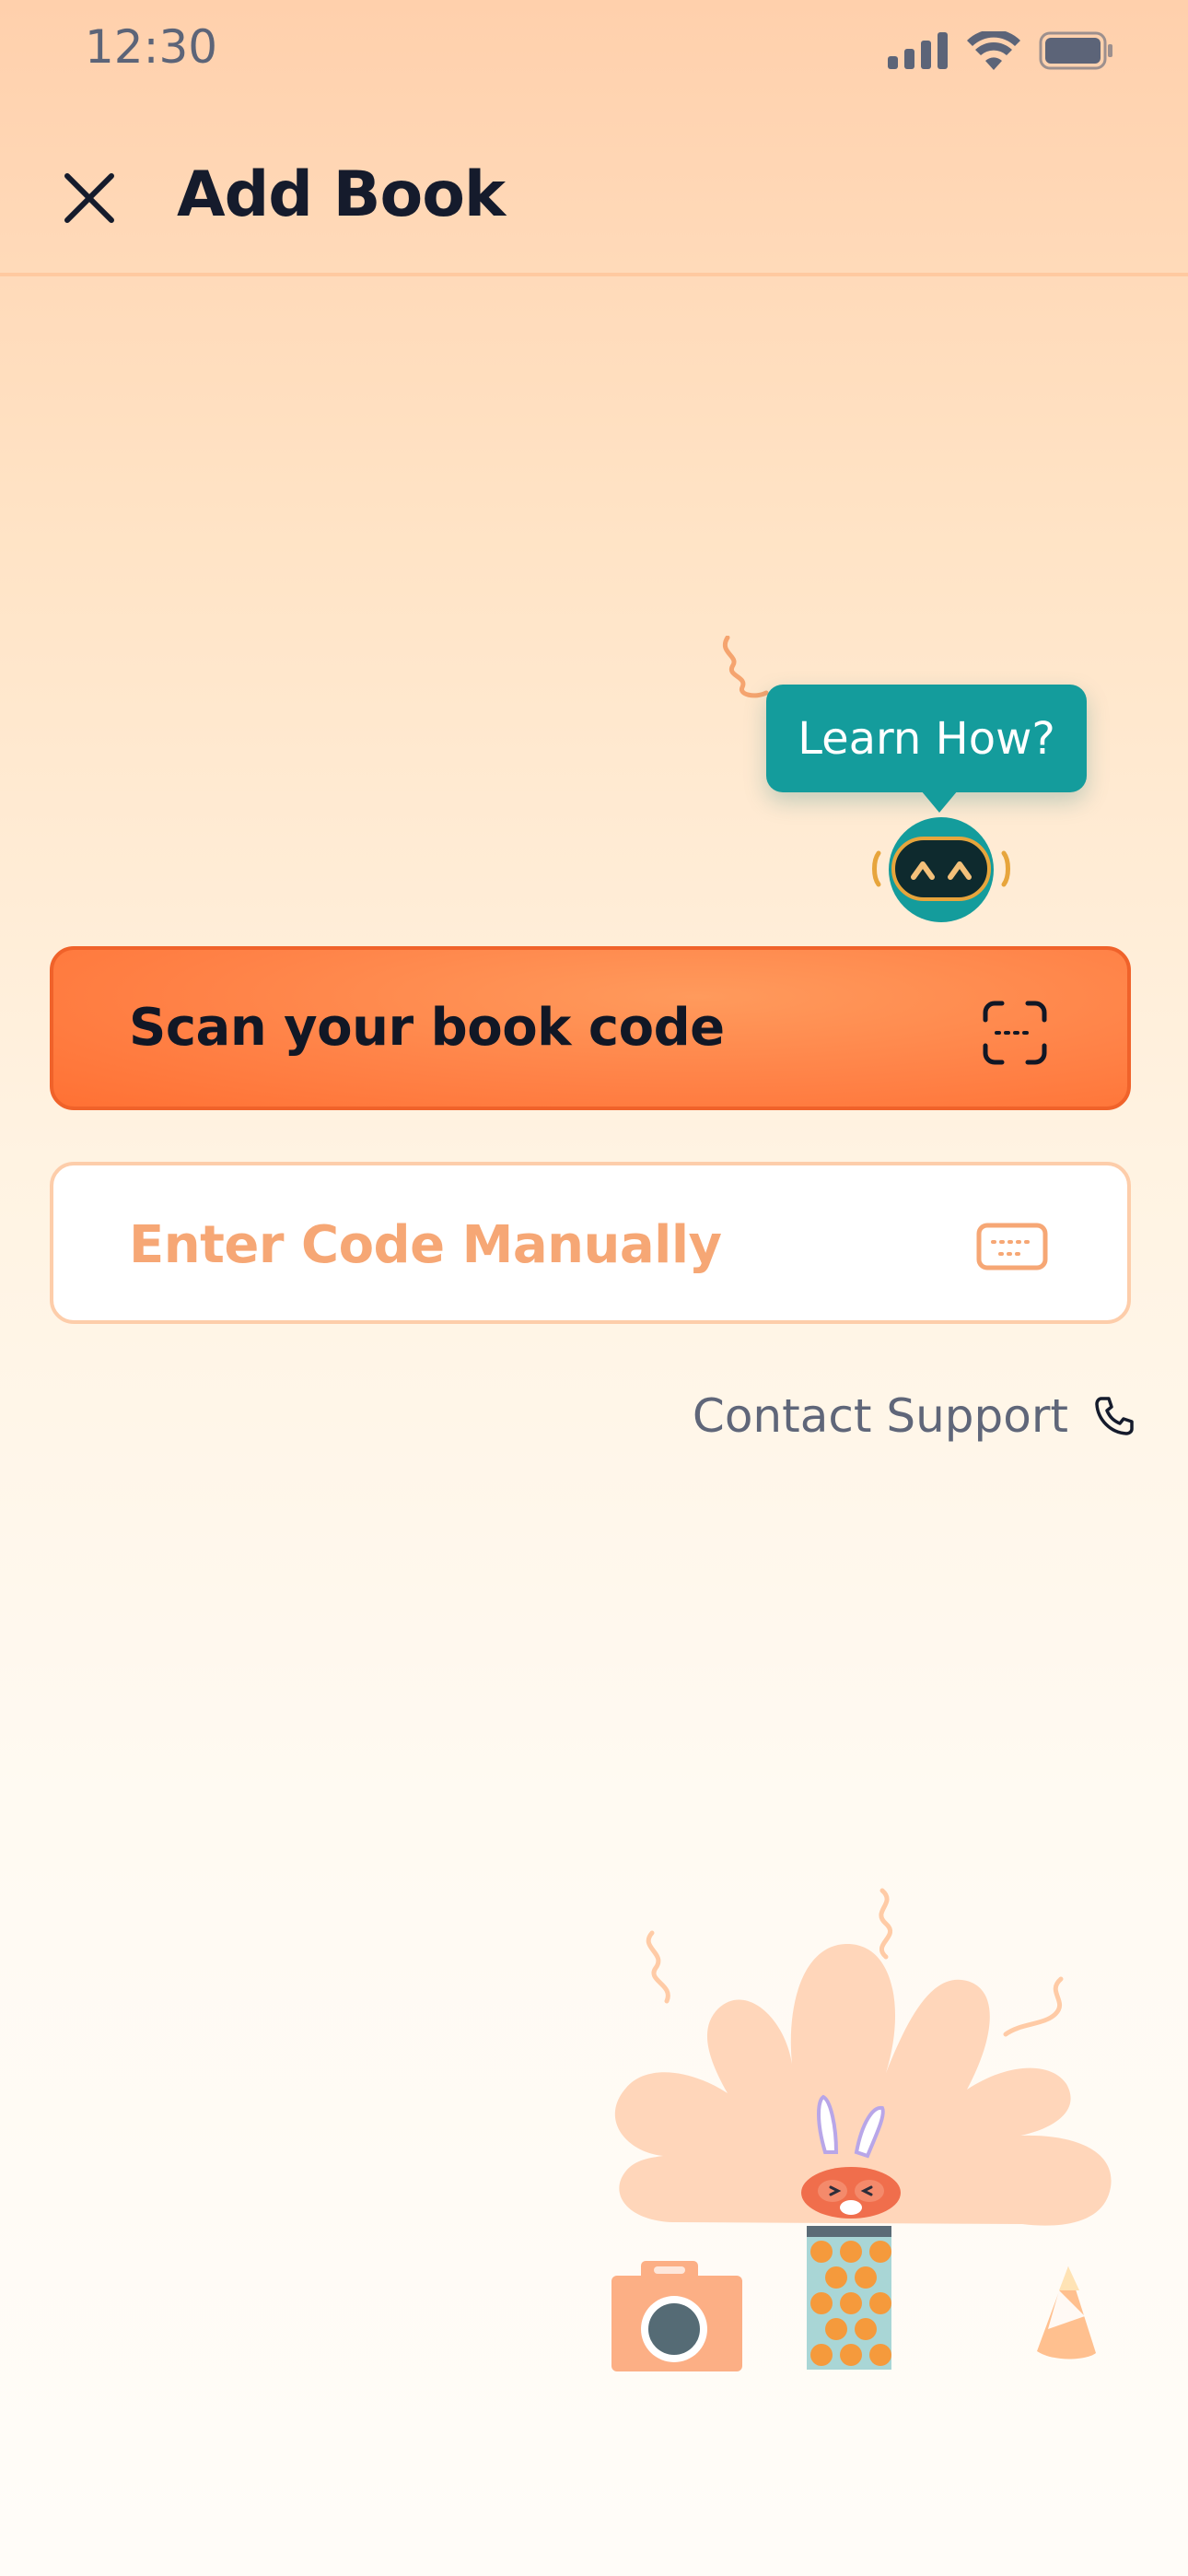 The width and height of the screenshot is (1188, 2576). Describe the element at coordinates (941, 869) in the screenshot. I see `robot-mascot-icon` at that location.